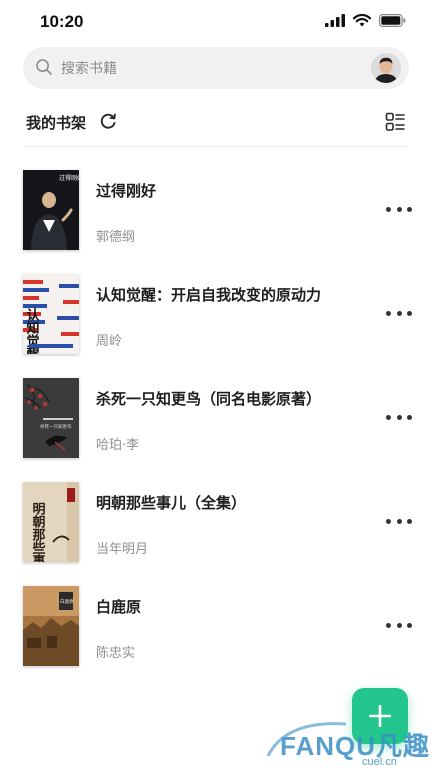  I want to click on book-author: 陈忠实, so click(116, 653).